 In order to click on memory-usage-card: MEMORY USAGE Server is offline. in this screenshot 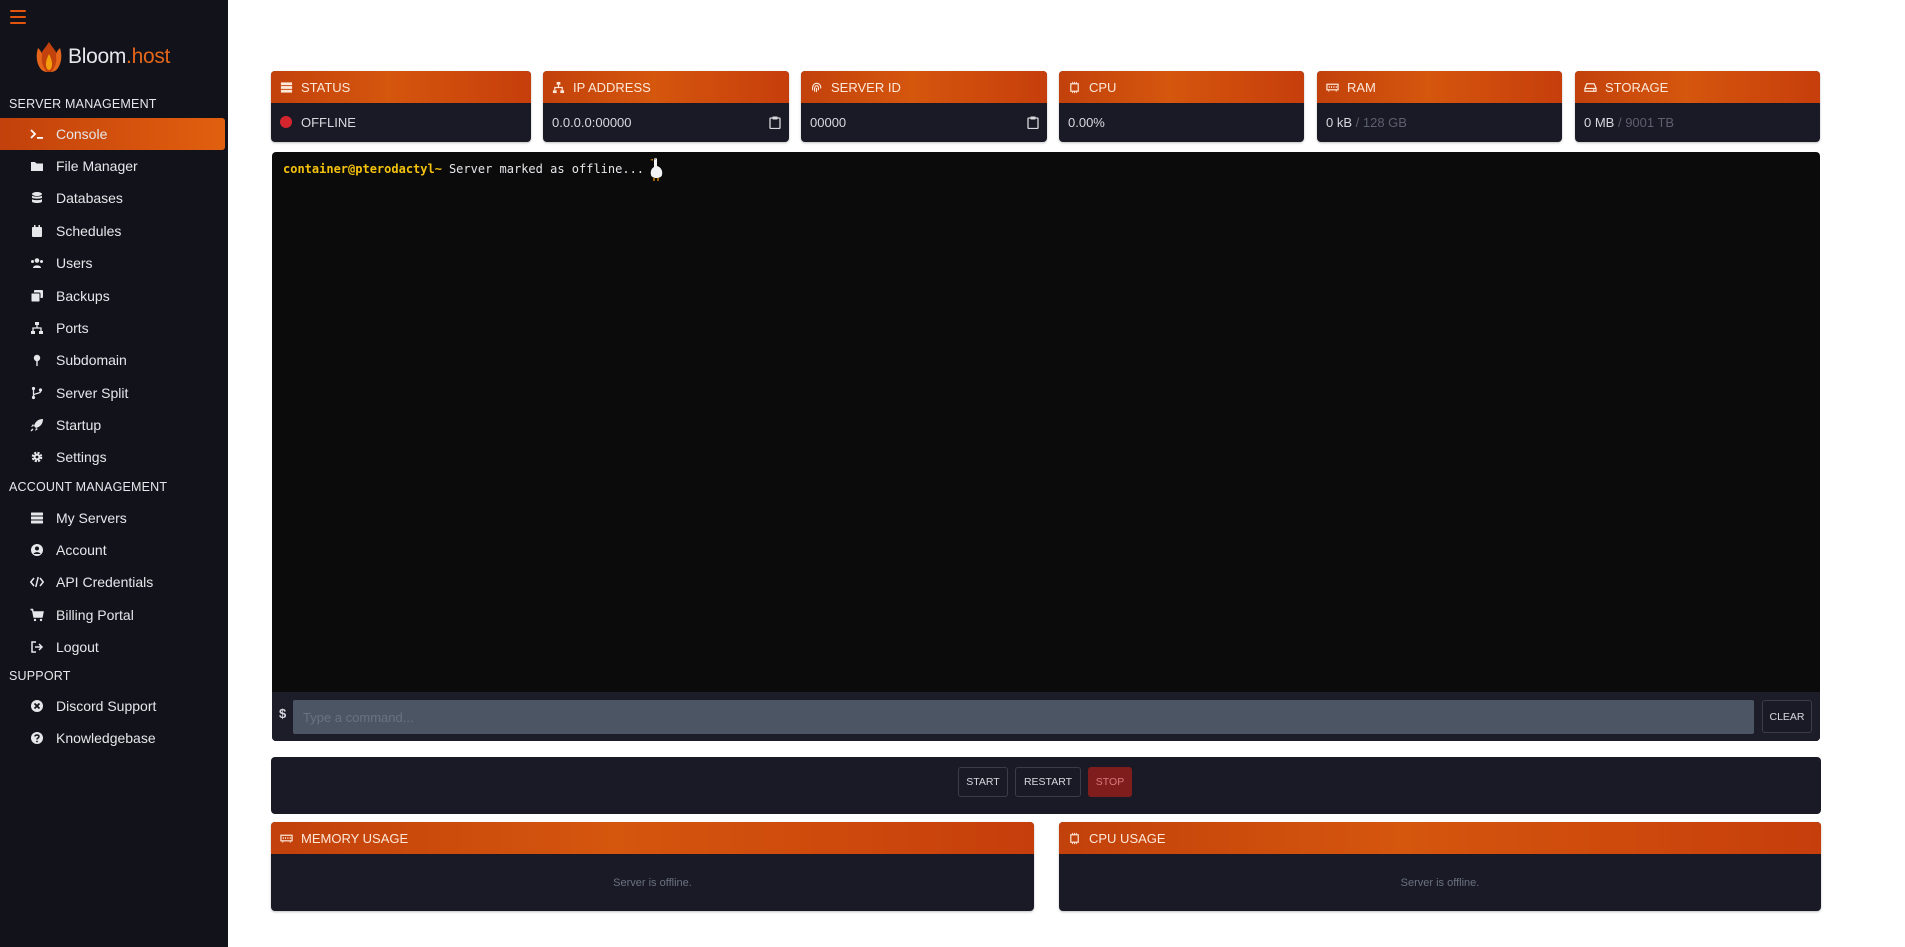, I will do `click(652, 866)`.